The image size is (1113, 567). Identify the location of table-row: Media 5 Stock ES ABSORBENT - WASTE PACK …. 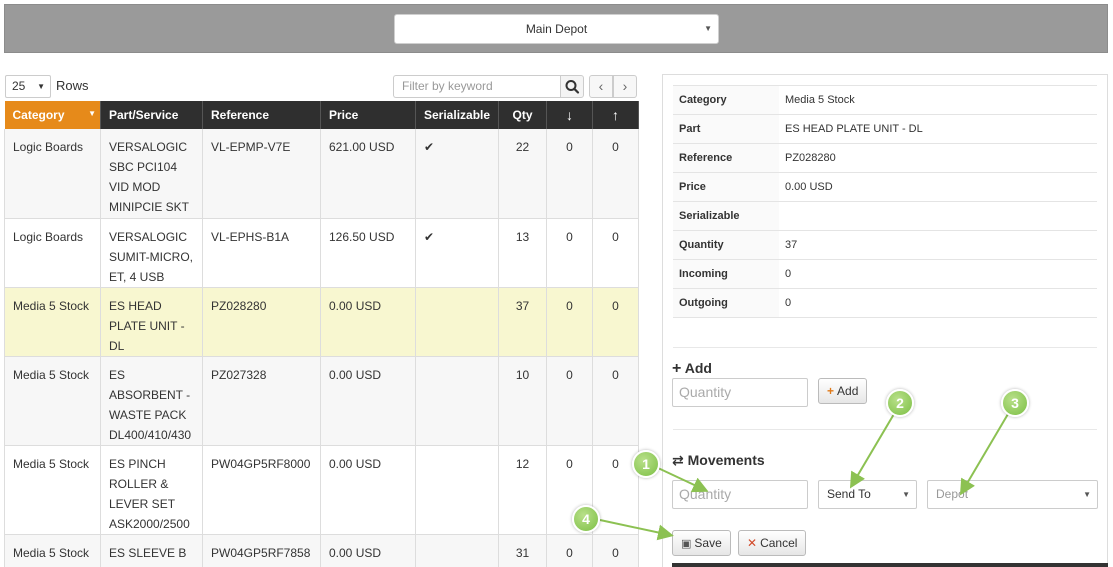
(321, 401).